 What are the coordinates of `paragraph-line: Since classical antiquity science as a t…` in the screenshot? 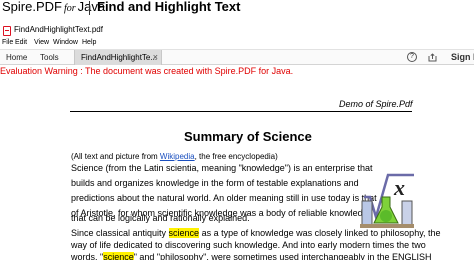 It's located at (256, 233).